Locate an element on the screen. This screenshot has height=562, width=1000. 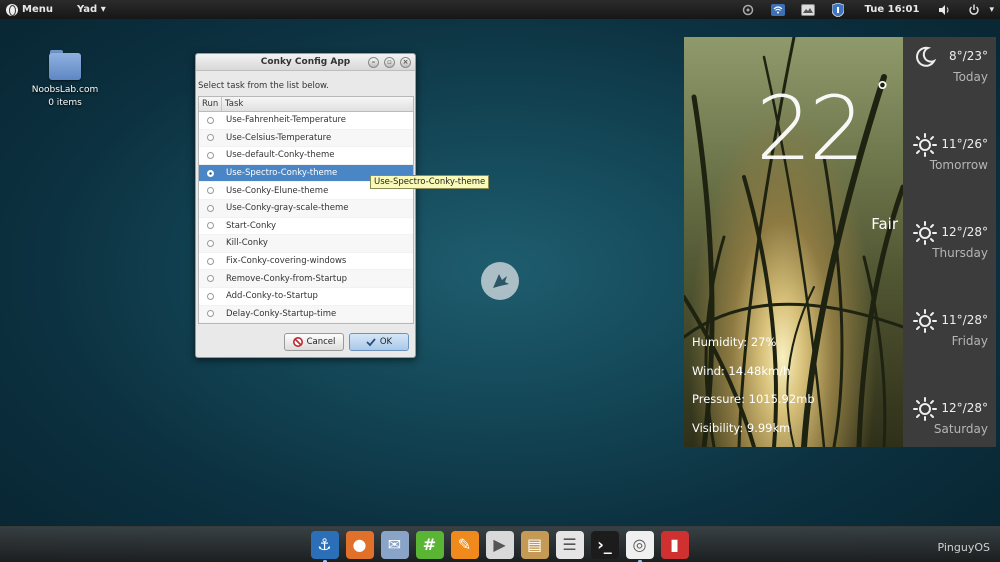
chat-icon: # is located at coordinates (429, 544).